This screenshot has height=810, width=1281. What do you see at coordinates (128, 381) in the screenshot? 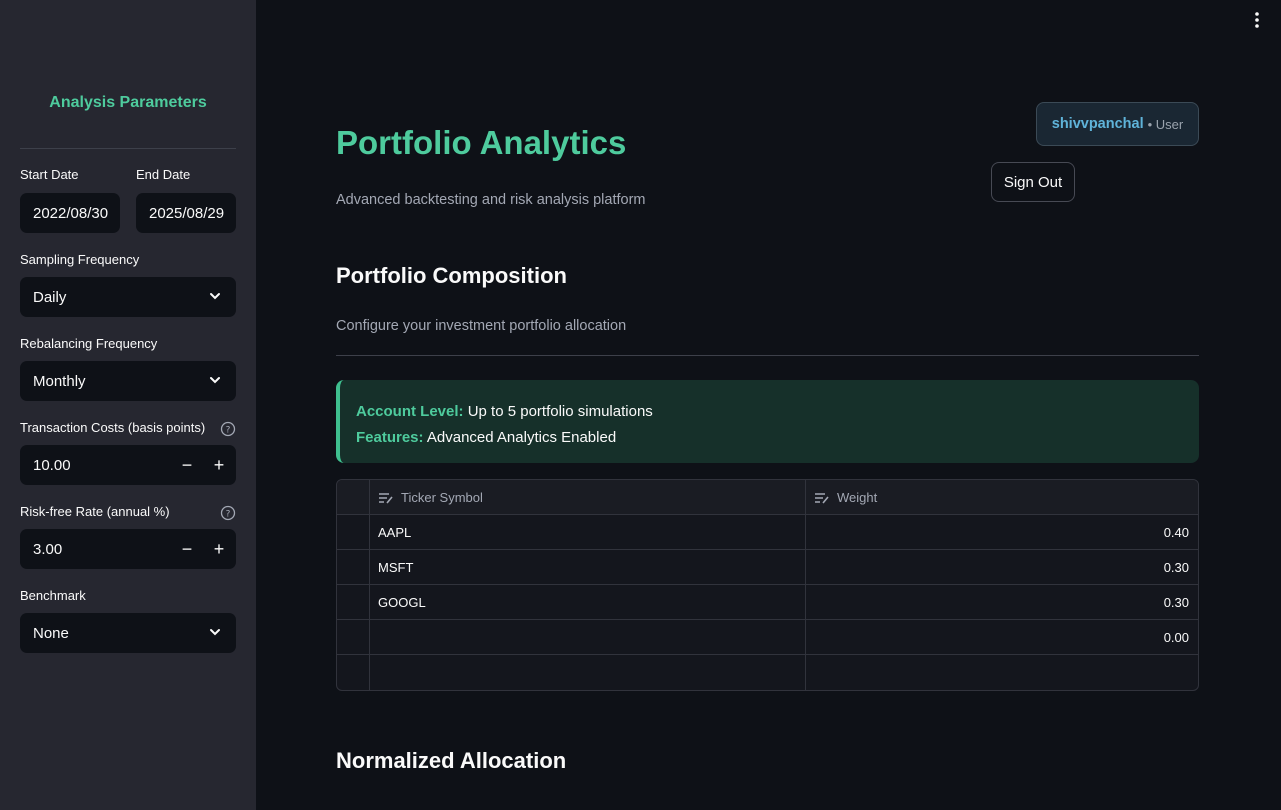
I see `rebalancing-frequency-select: Monthly` at bounding box center [128, 381].